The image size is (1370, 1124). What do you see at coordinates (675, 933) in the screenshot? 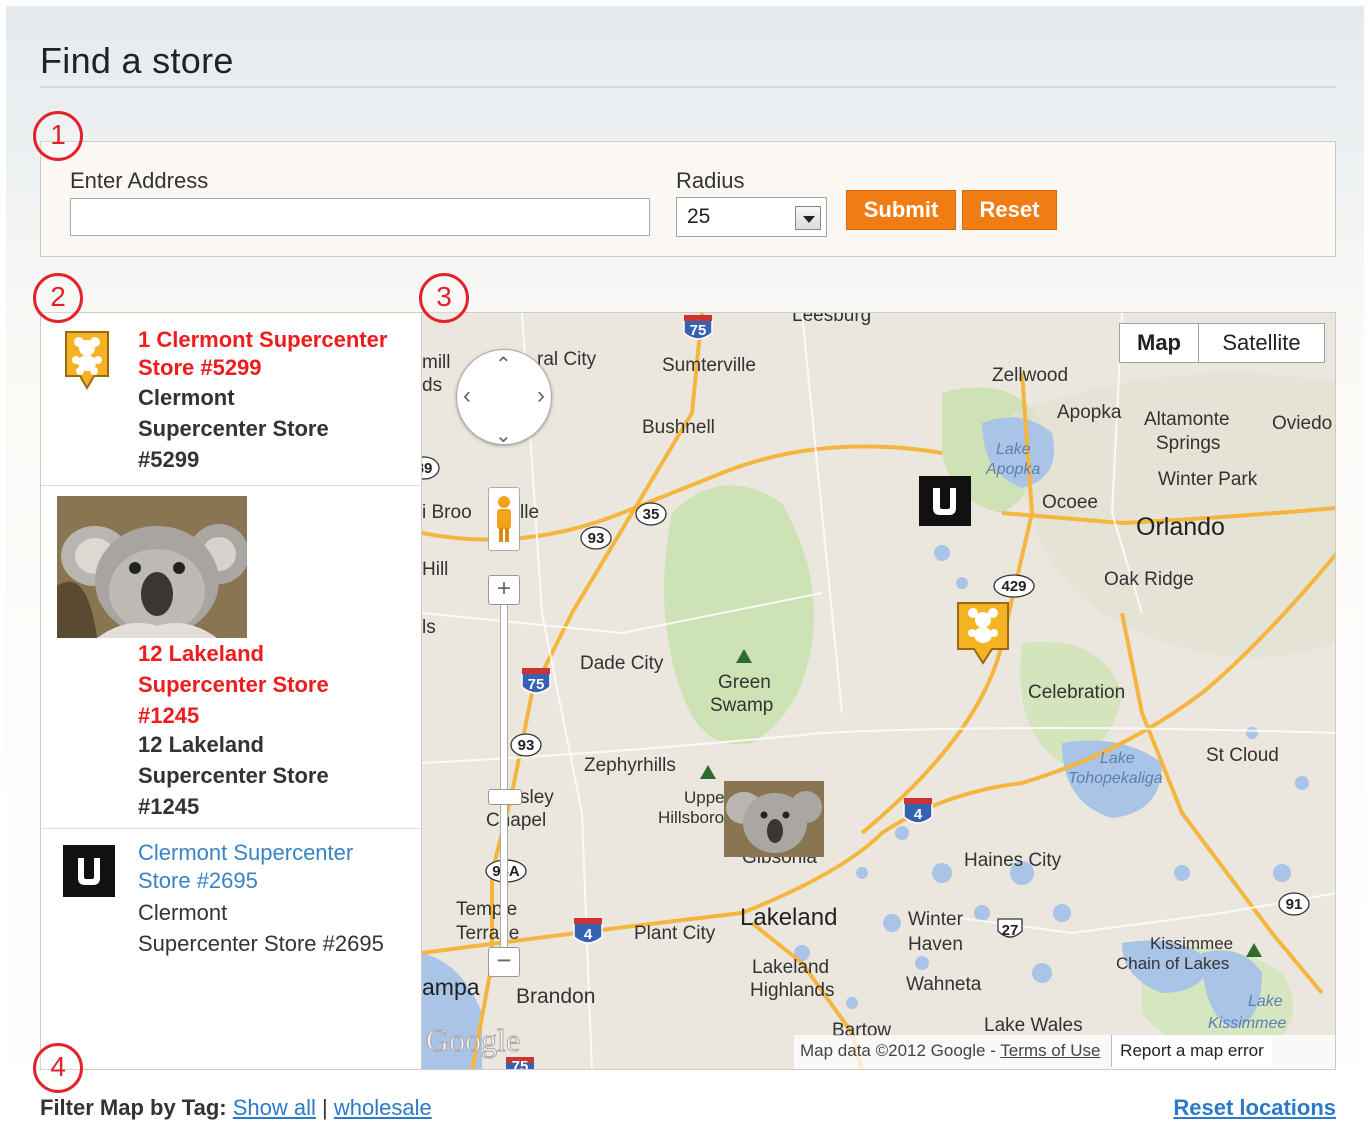
I see `map-label: Plant City` at bounding box center [675, 933].